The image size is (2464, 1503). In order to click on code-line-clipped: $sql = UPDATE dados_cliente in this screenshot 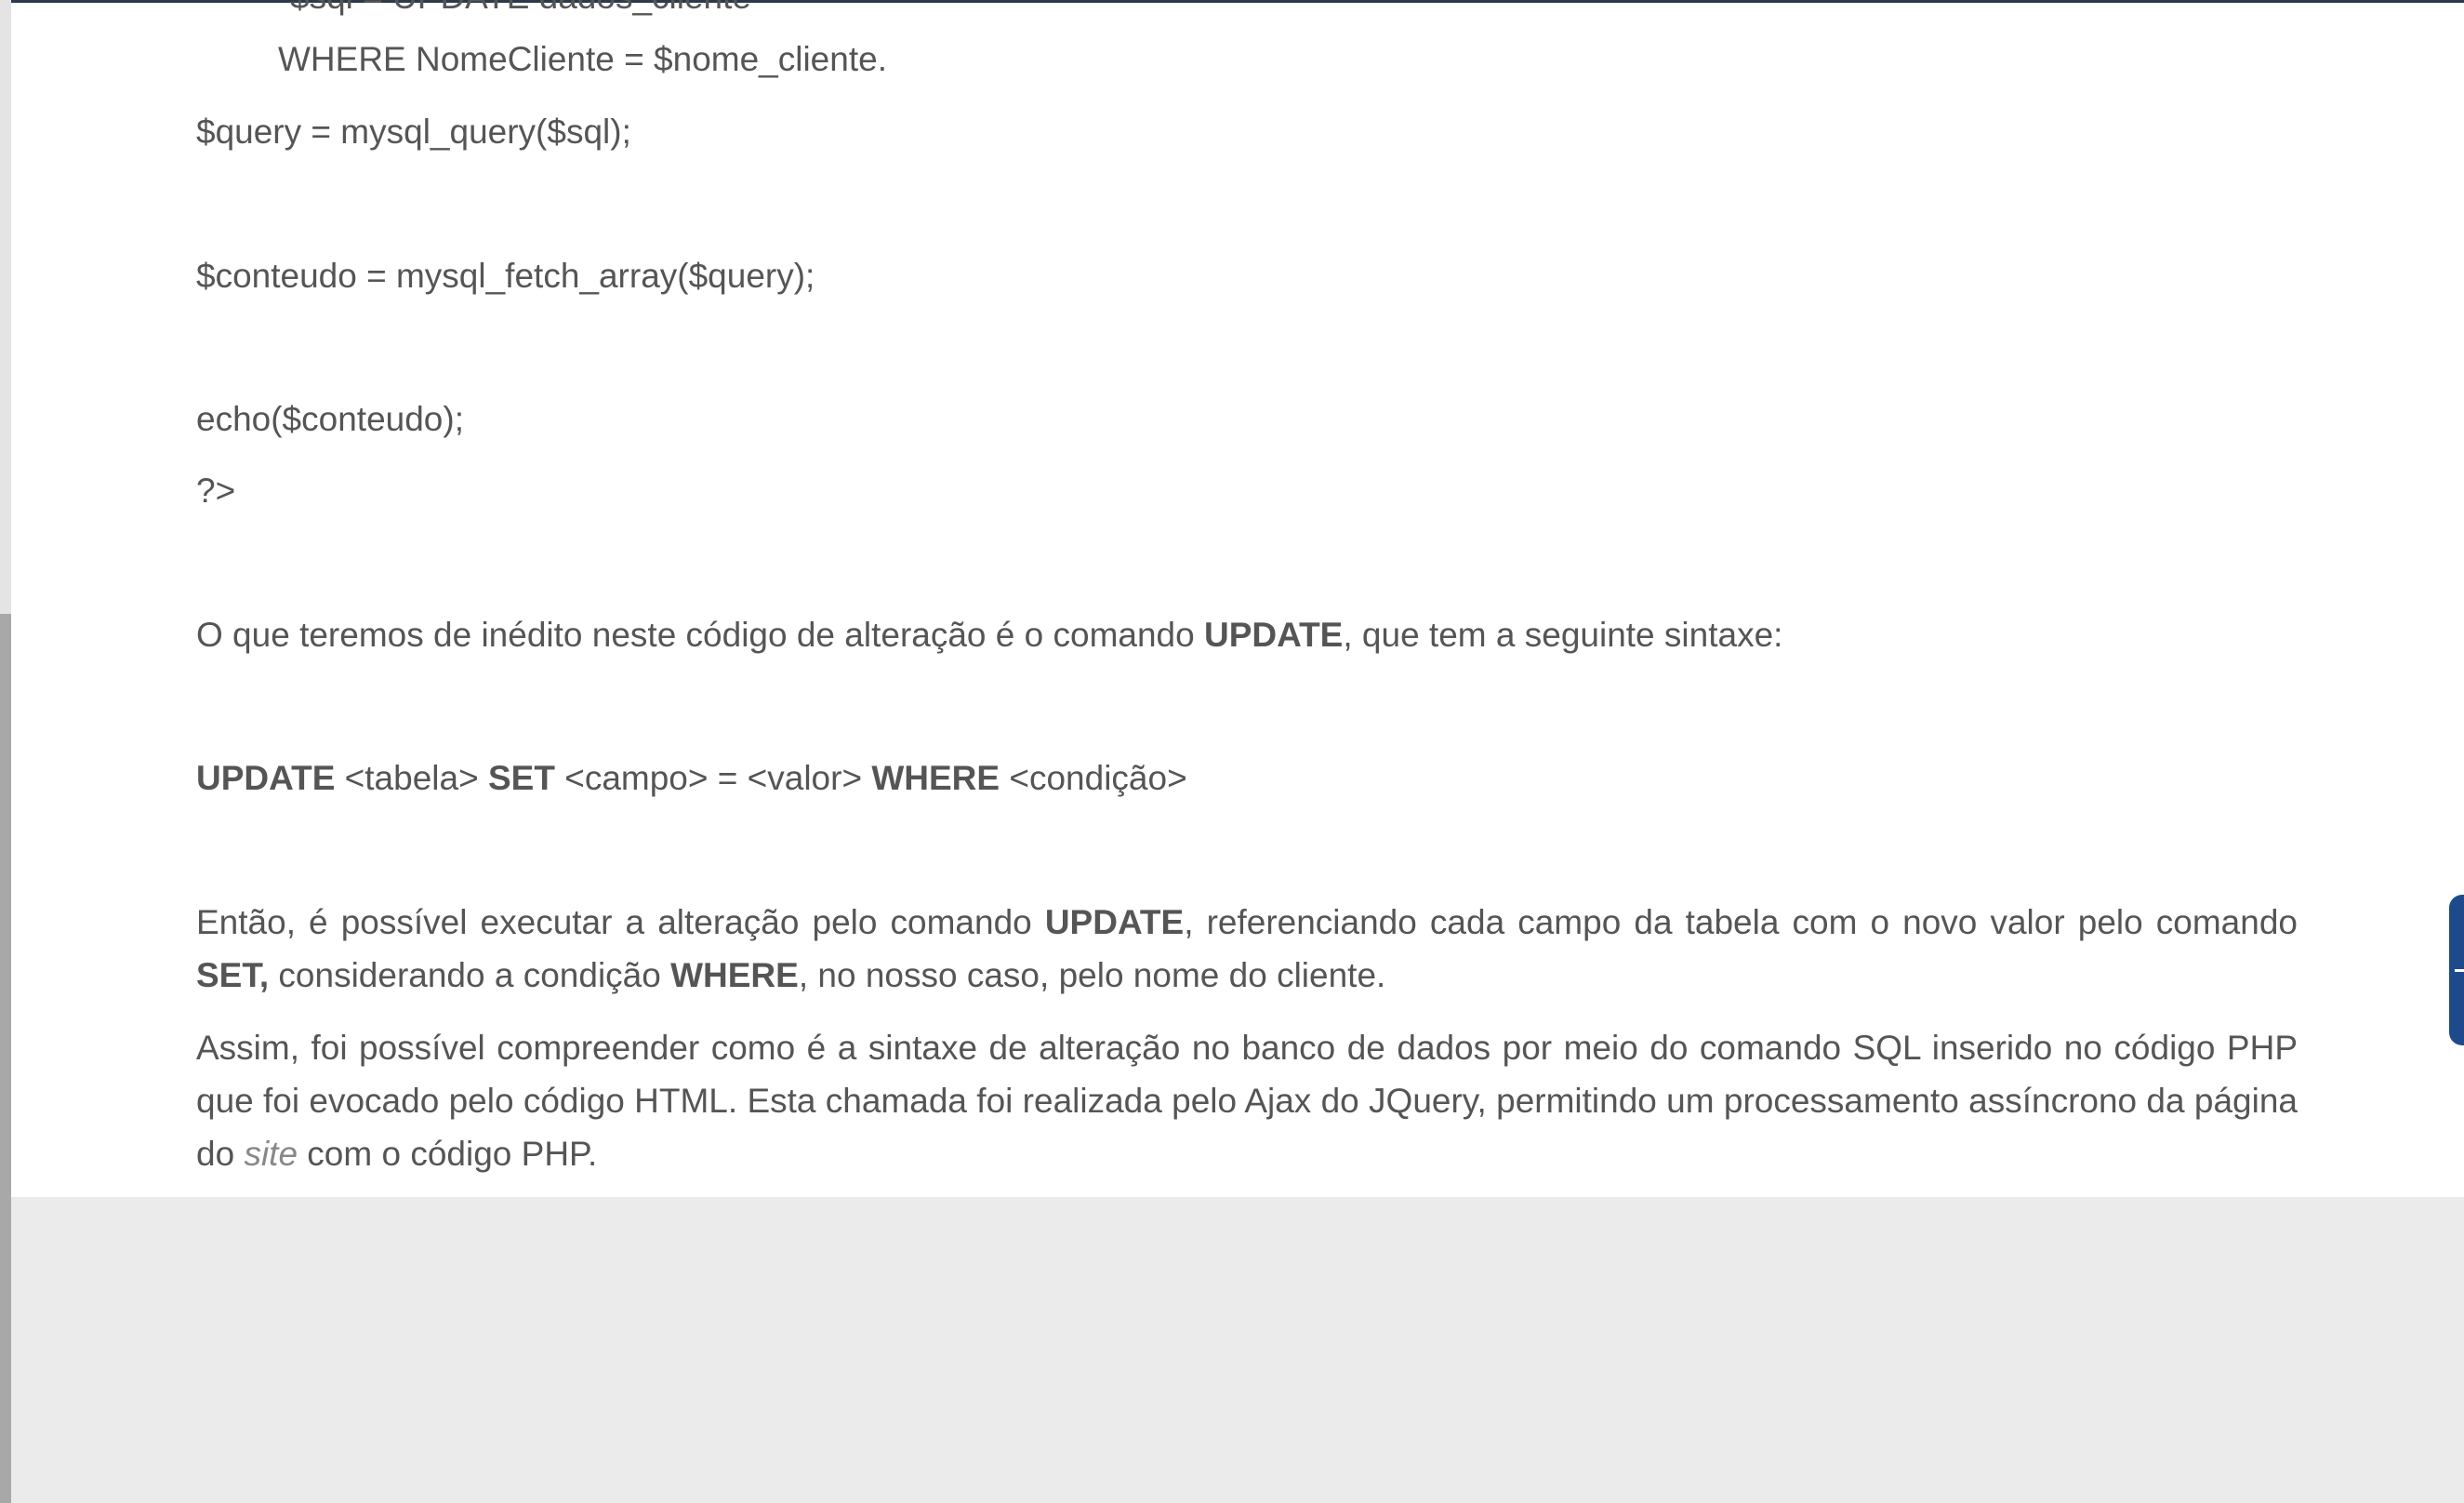, I will do `click(520, 8)`.